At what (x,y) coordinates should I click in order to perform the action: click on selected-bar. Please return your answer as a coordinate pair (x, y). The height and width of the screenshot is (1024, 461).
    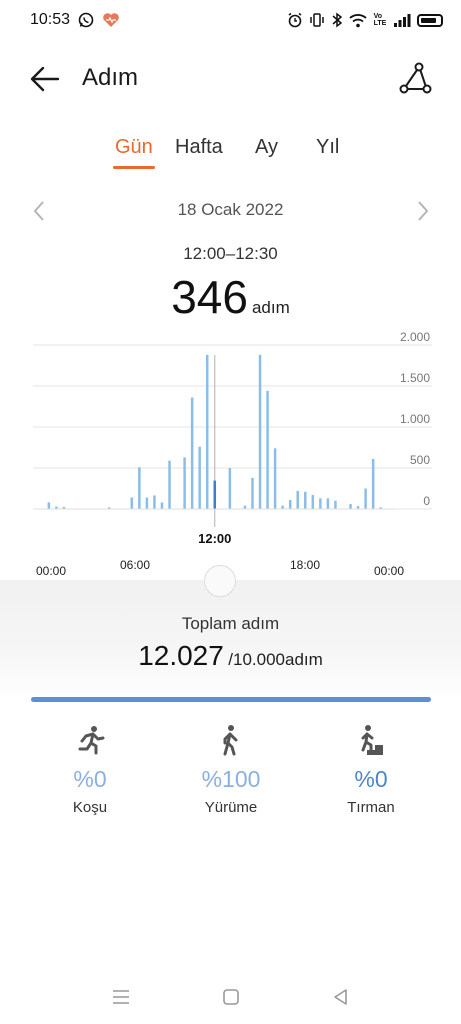
    Looking at the image, I should click on (215, 494).